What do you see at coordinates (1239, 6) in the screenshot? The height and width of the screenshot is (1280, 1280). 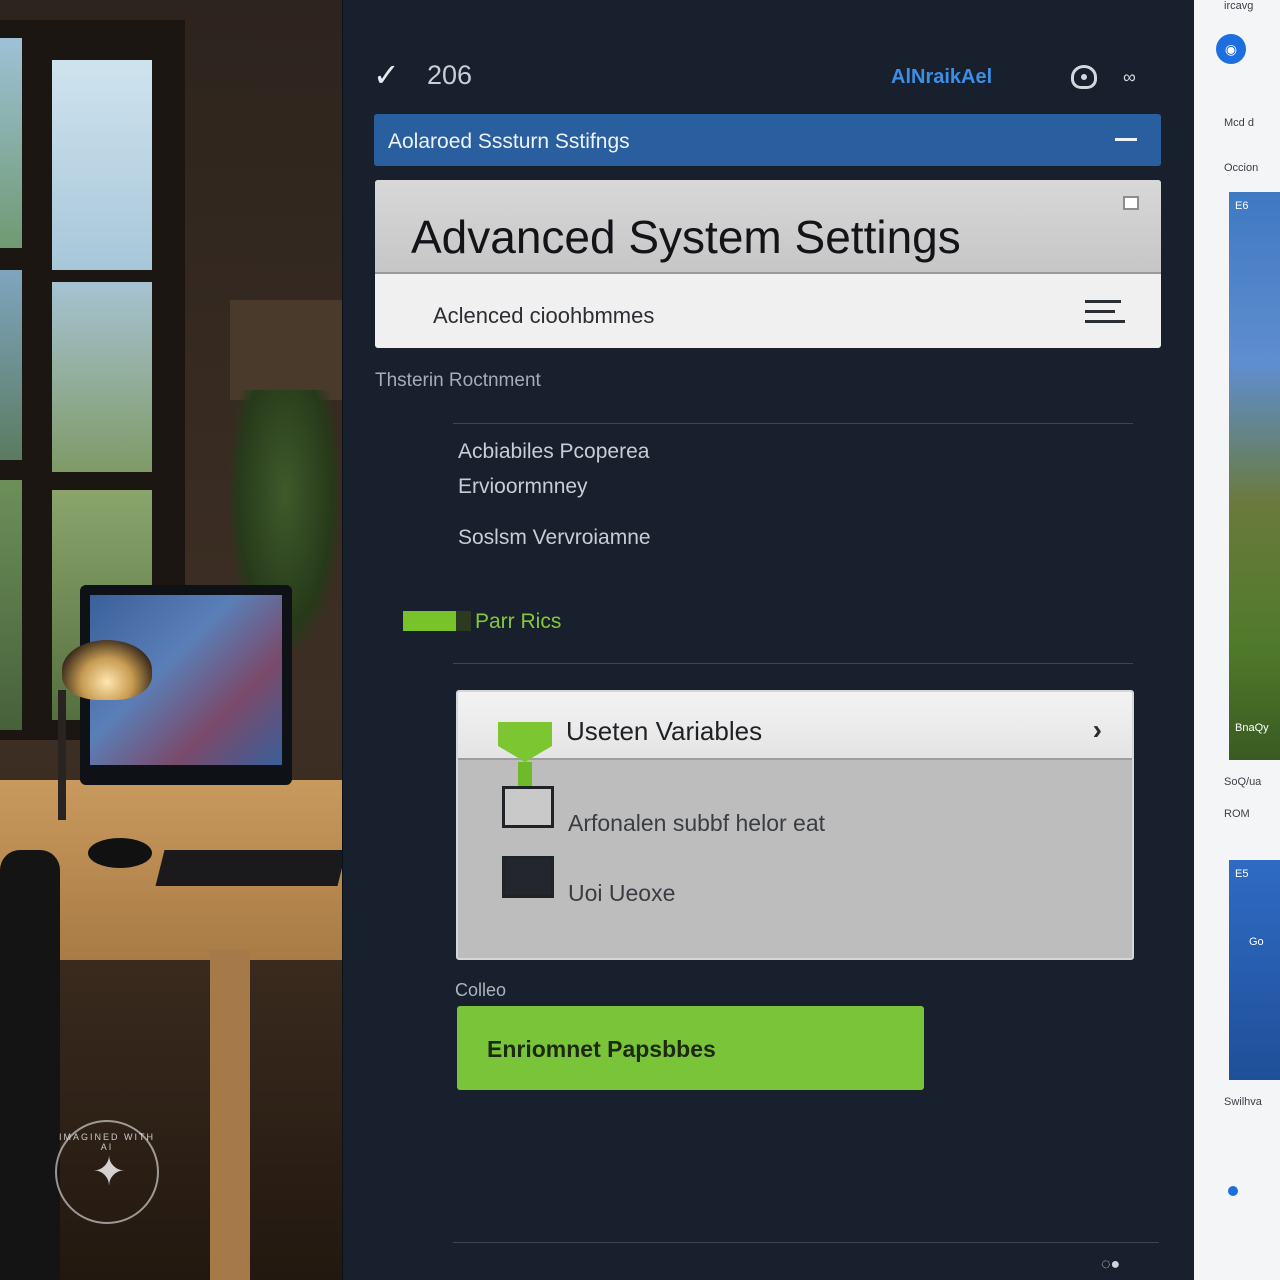 I see `strip-text: ircavg` at bounding box center [1239, 6].